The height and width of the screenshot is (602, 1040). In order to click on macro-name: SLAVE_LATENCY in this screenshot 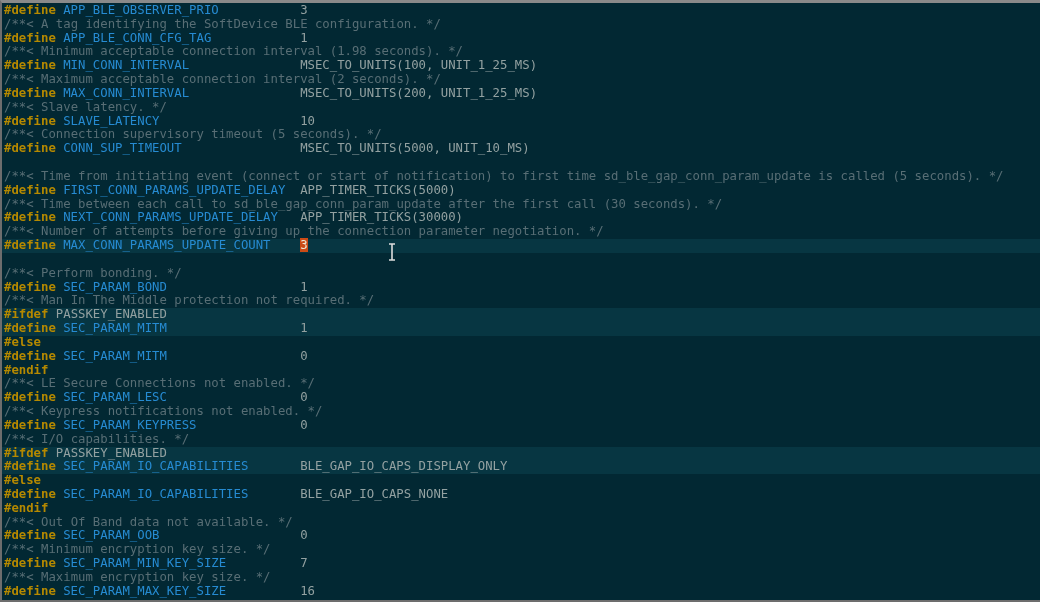, I will do `click(112, 121)`.